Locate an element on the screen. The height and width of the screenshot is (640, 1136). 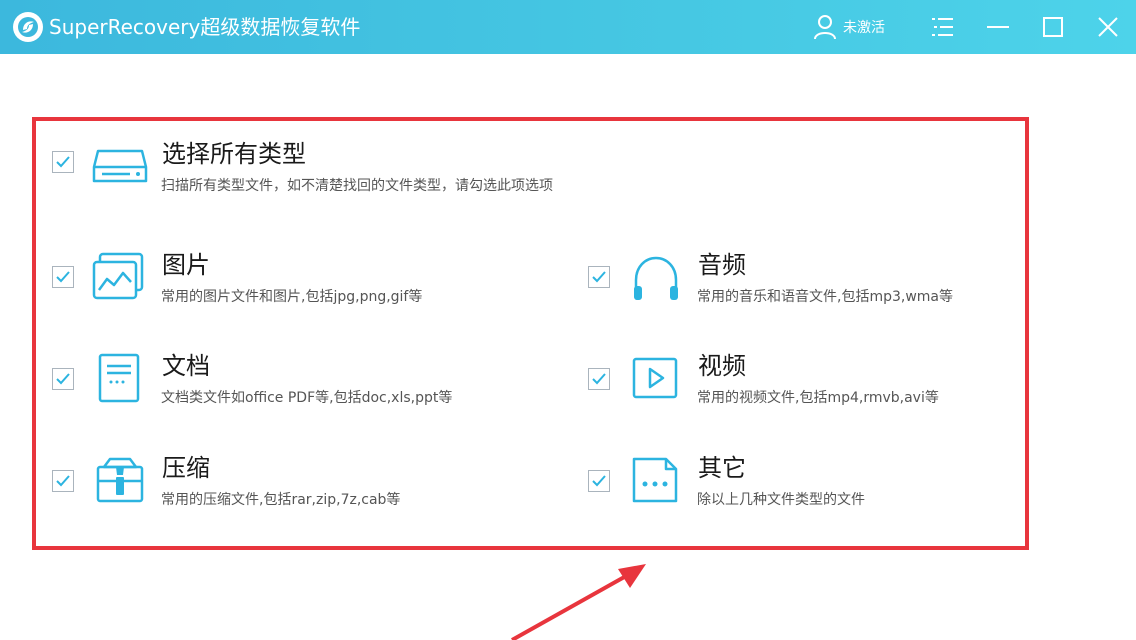
app-title: SuperRecovery超级数据恢复软件 is located at coordinates (205, 27).